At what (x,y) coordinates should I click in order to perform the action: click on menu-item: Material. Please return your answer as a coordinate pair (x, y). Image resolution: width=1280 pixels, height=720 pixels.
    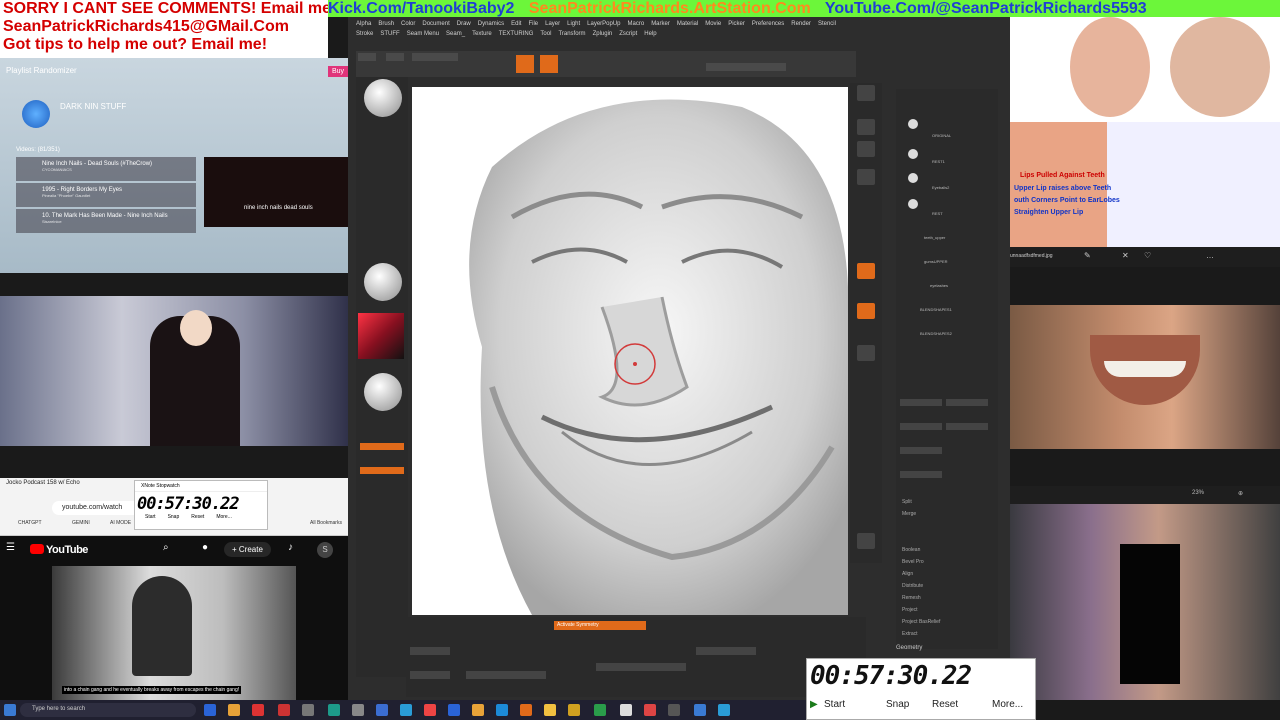
    Looking at the image, I should click on (687, 24).